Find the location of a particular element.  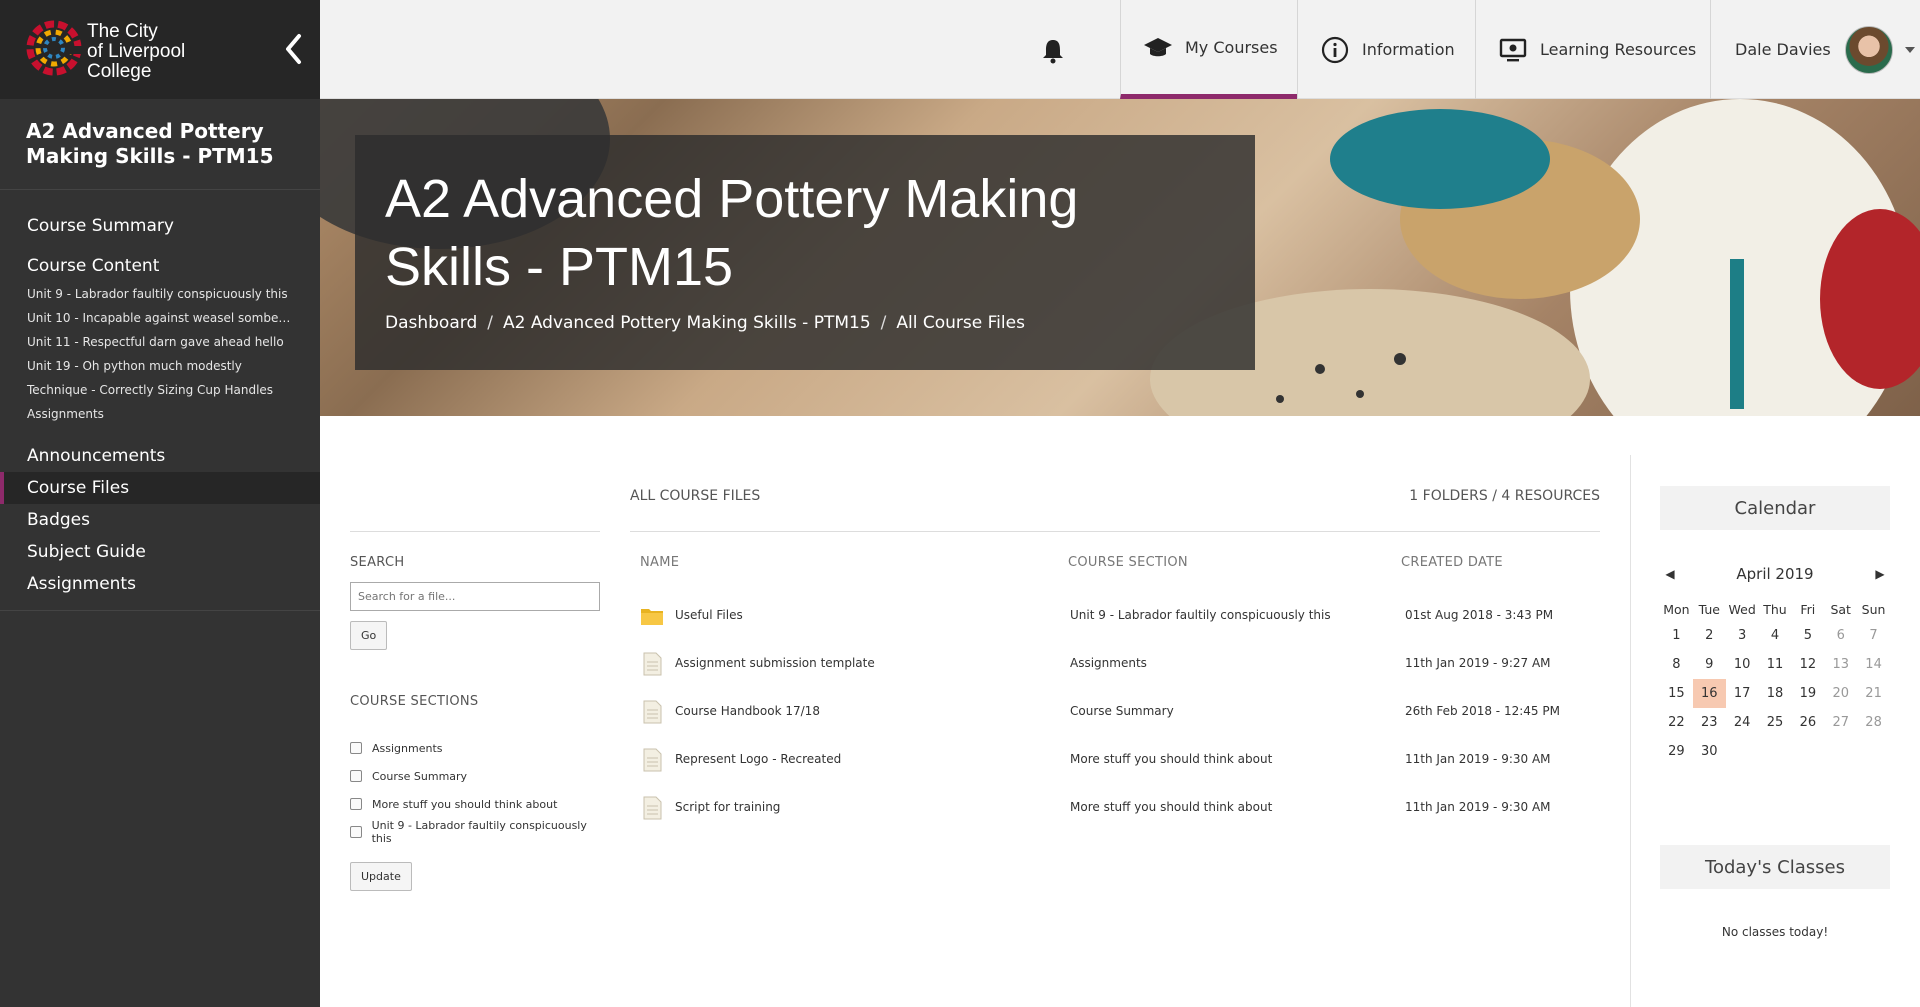

calendar-day: 10 is located at coordinates (1742, 664).